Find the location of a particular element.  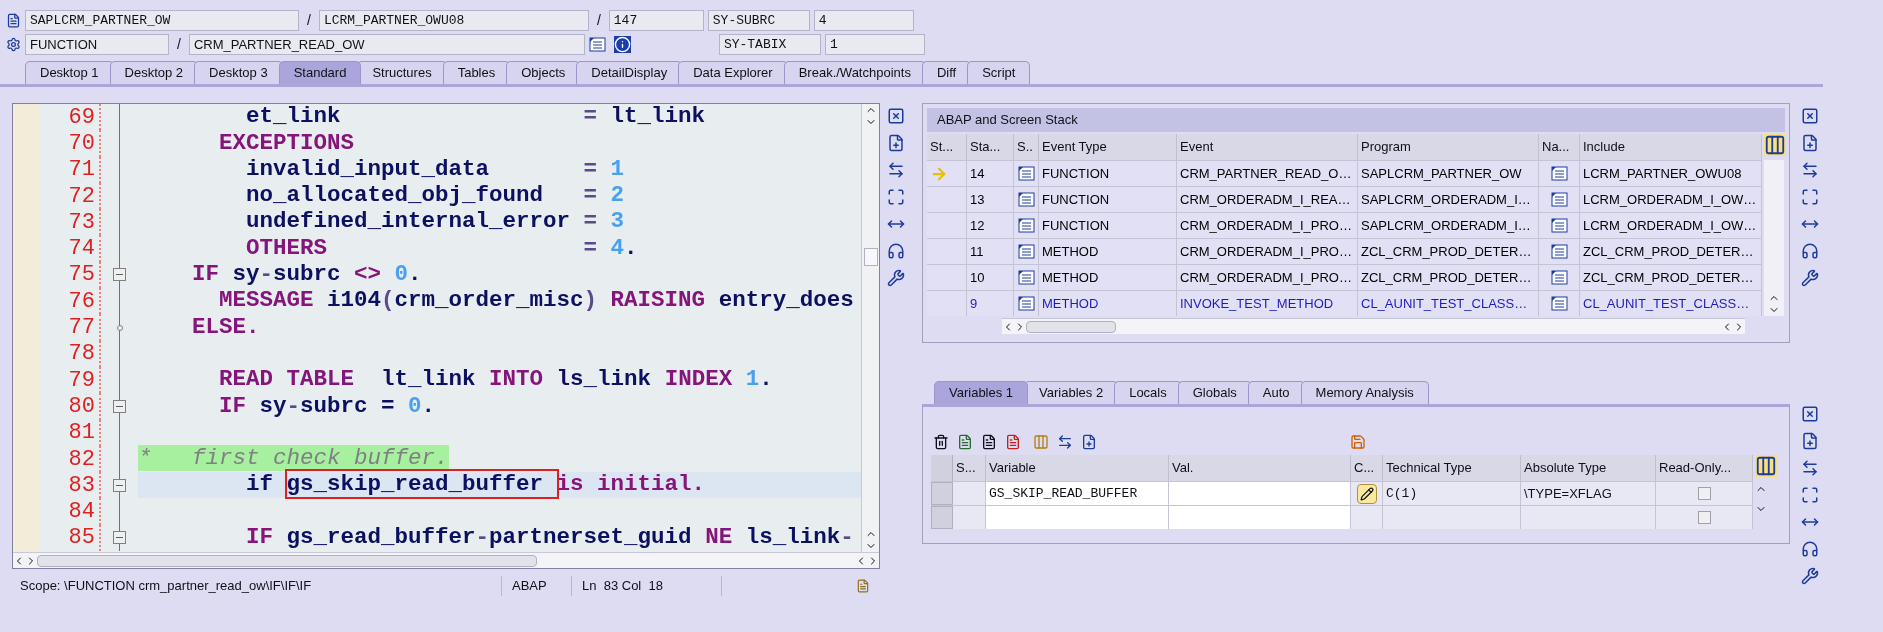

tab: Memory Analysis is located at coordinates (1364, 392).